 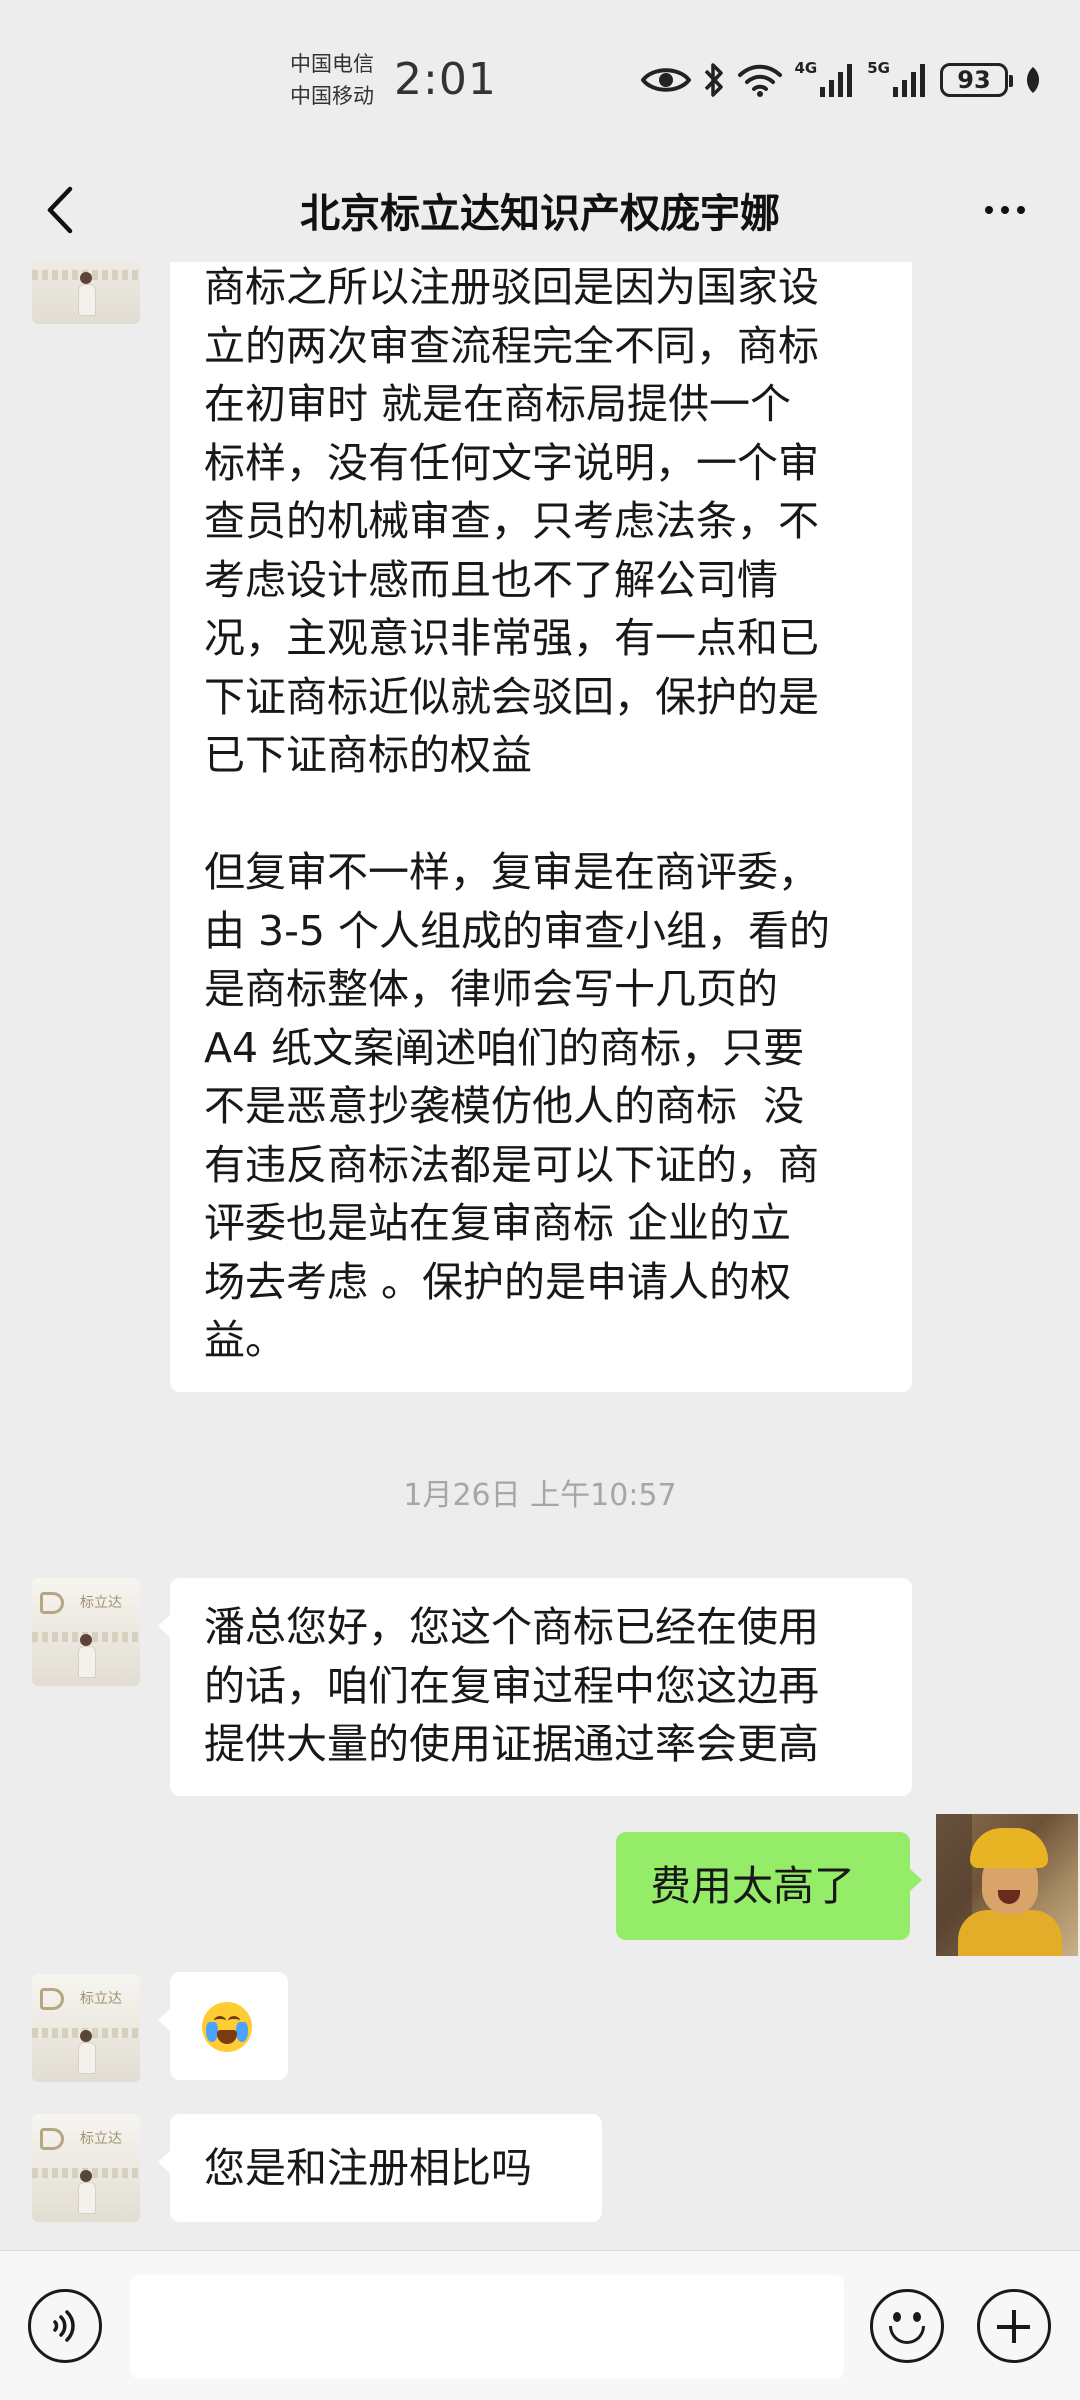 I want to click on message-input, so click(x=487, y=2327).